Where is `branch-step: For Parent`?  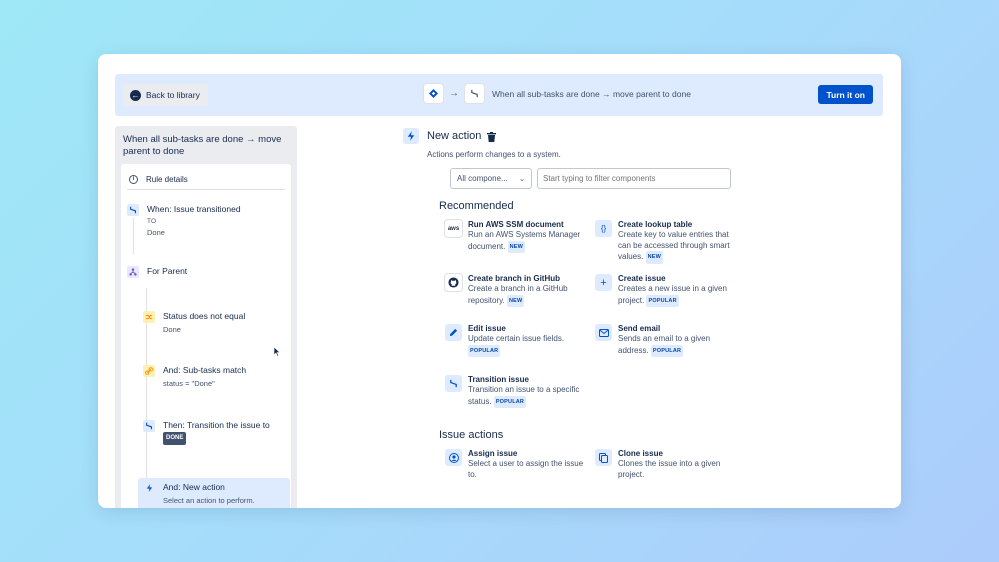 branch-step: For Parent is located at coordinates (157, 272).